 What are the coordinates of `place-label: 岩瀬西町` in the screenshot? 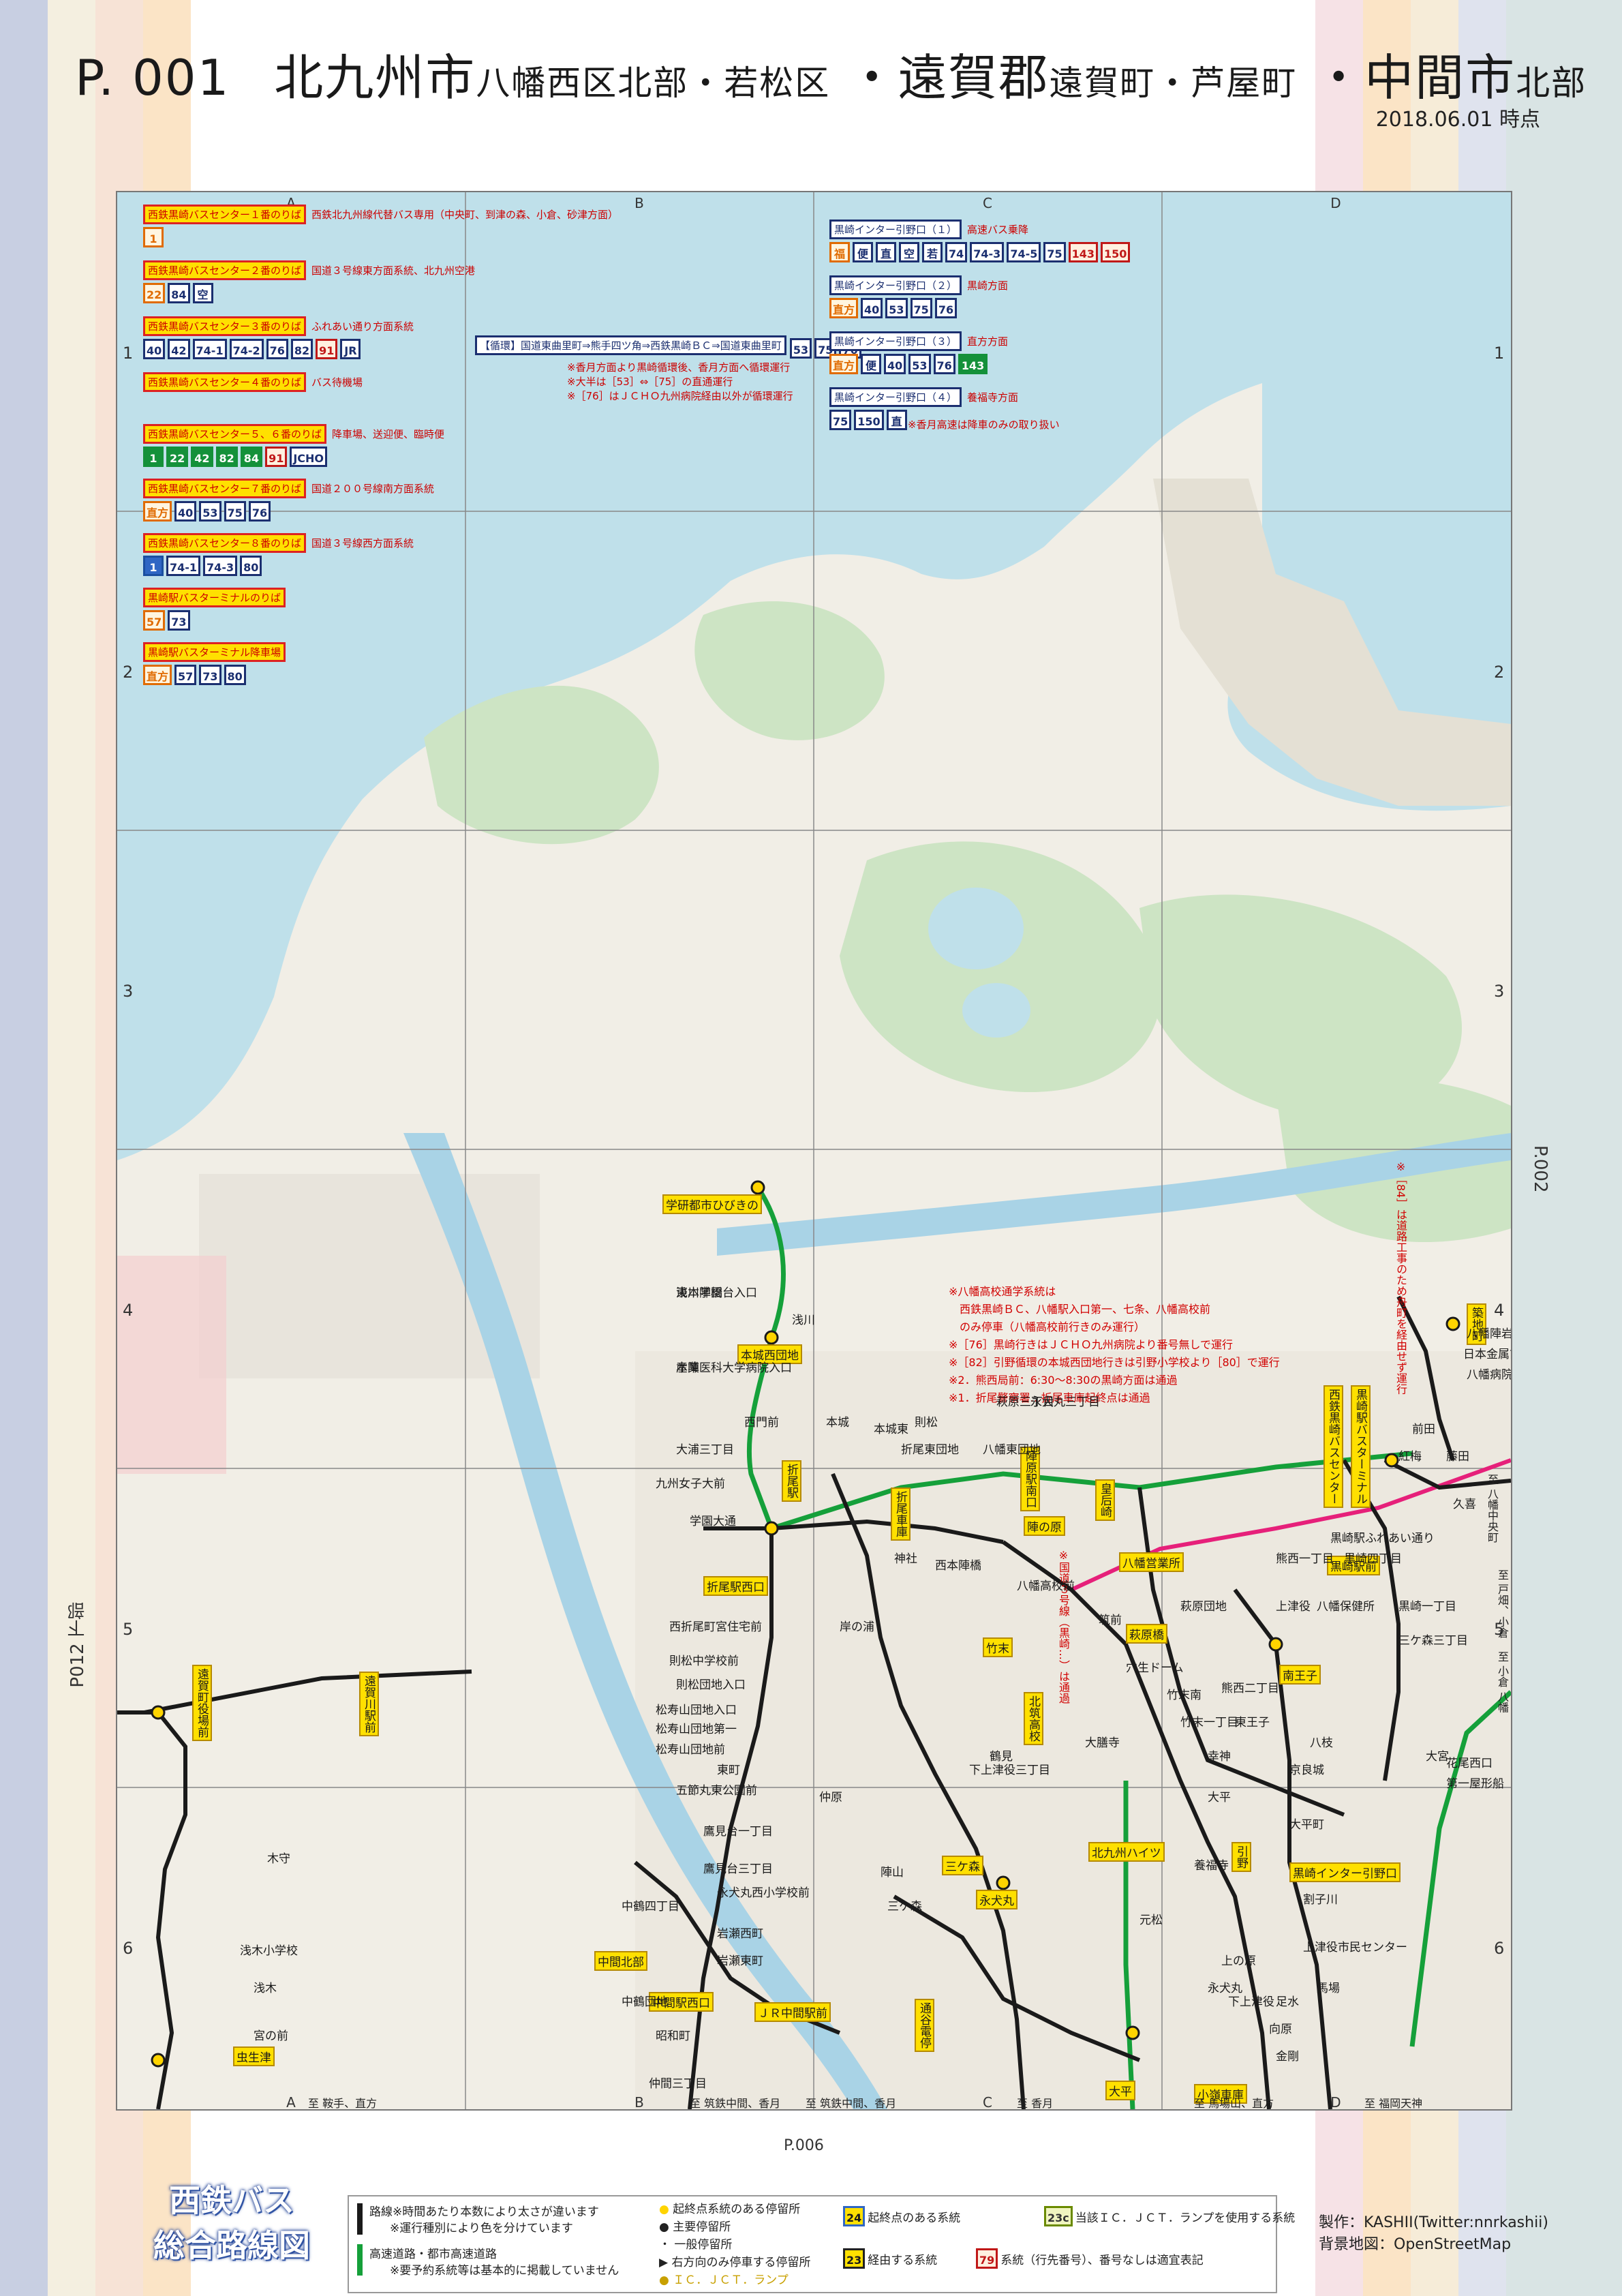 It's located at (740, 1932).